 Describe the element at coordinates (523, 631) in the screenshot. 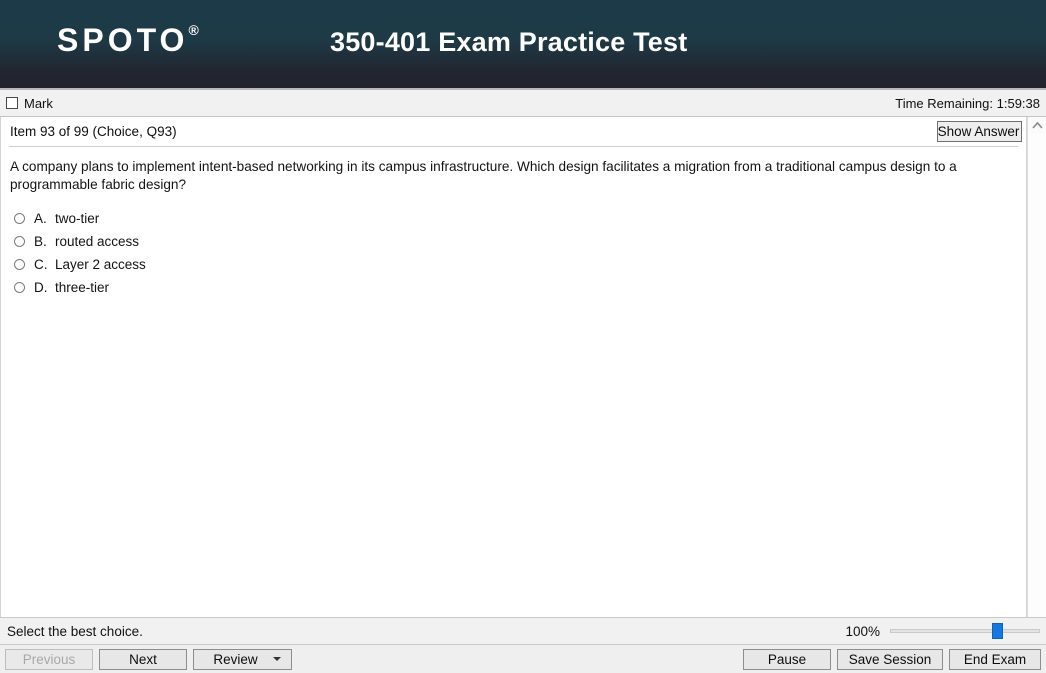

I see `status-bar: Select the best choice. 100%` at that location.